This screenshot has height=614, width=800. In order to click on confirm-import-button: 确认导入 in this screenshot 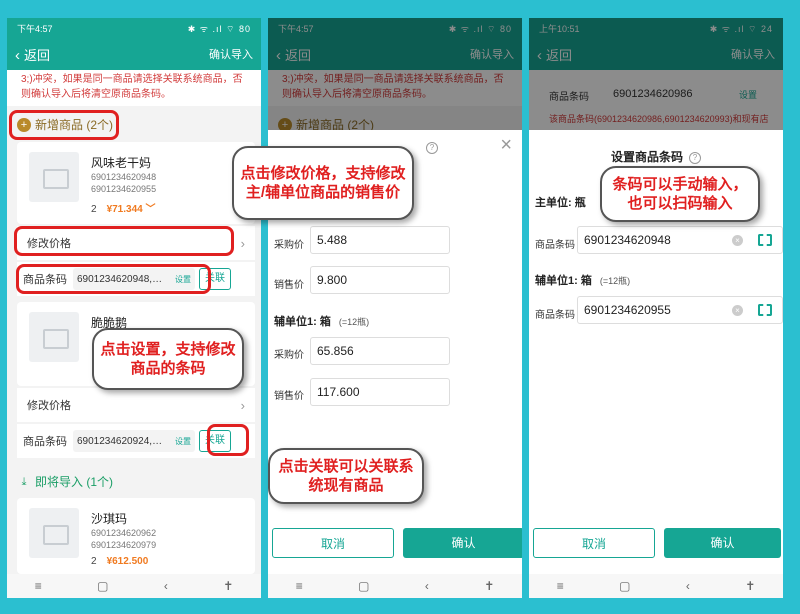, I will do `click(231, 54)`.